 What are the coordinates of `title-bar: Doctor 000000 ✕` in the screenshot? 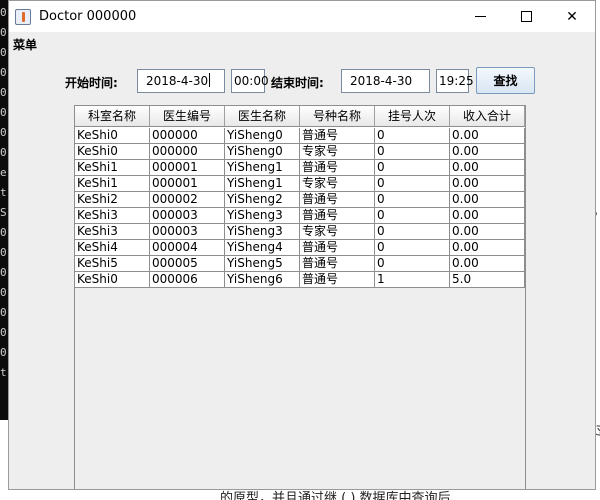 It's located at (302, 16).